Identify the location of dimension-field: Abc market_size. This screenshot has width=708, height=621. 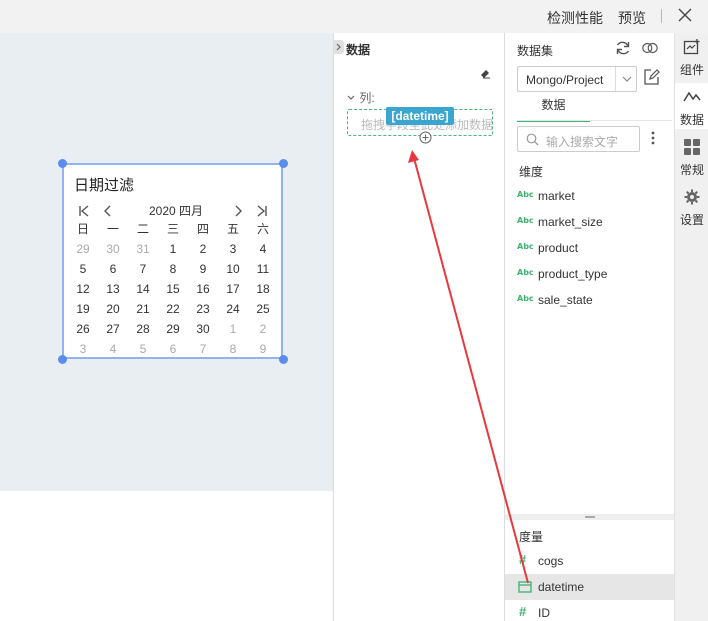
(589, 222).